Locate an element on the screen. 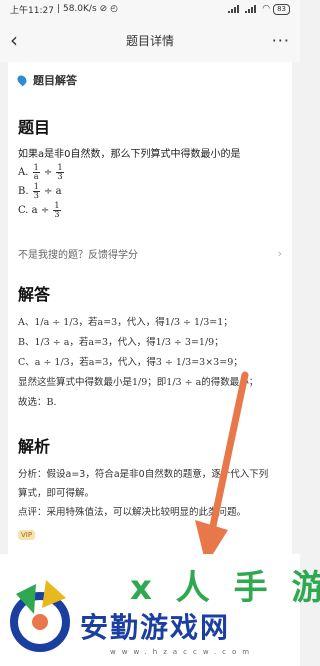 This screenshot has width=320, height=666. answer-heading: 解答 is located at coordinates (34, 294).